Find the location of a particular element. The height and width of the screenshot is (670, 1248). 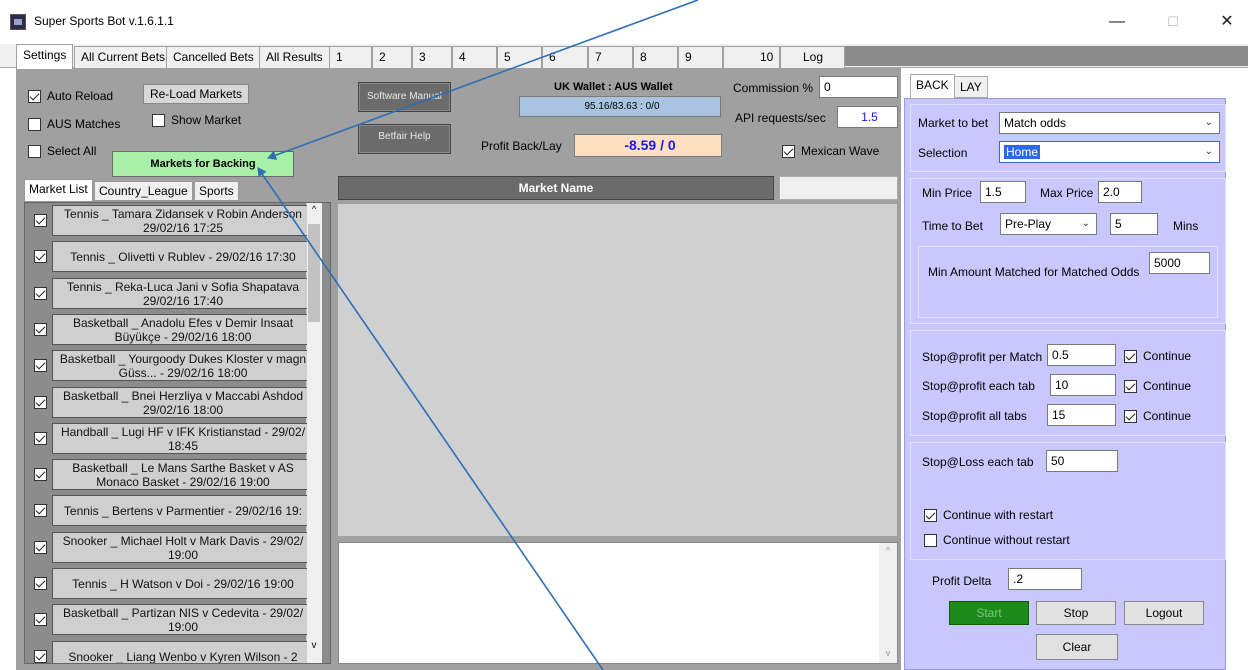

stop-profit-tab-input: 10 is located at coordinates (1083, 385).